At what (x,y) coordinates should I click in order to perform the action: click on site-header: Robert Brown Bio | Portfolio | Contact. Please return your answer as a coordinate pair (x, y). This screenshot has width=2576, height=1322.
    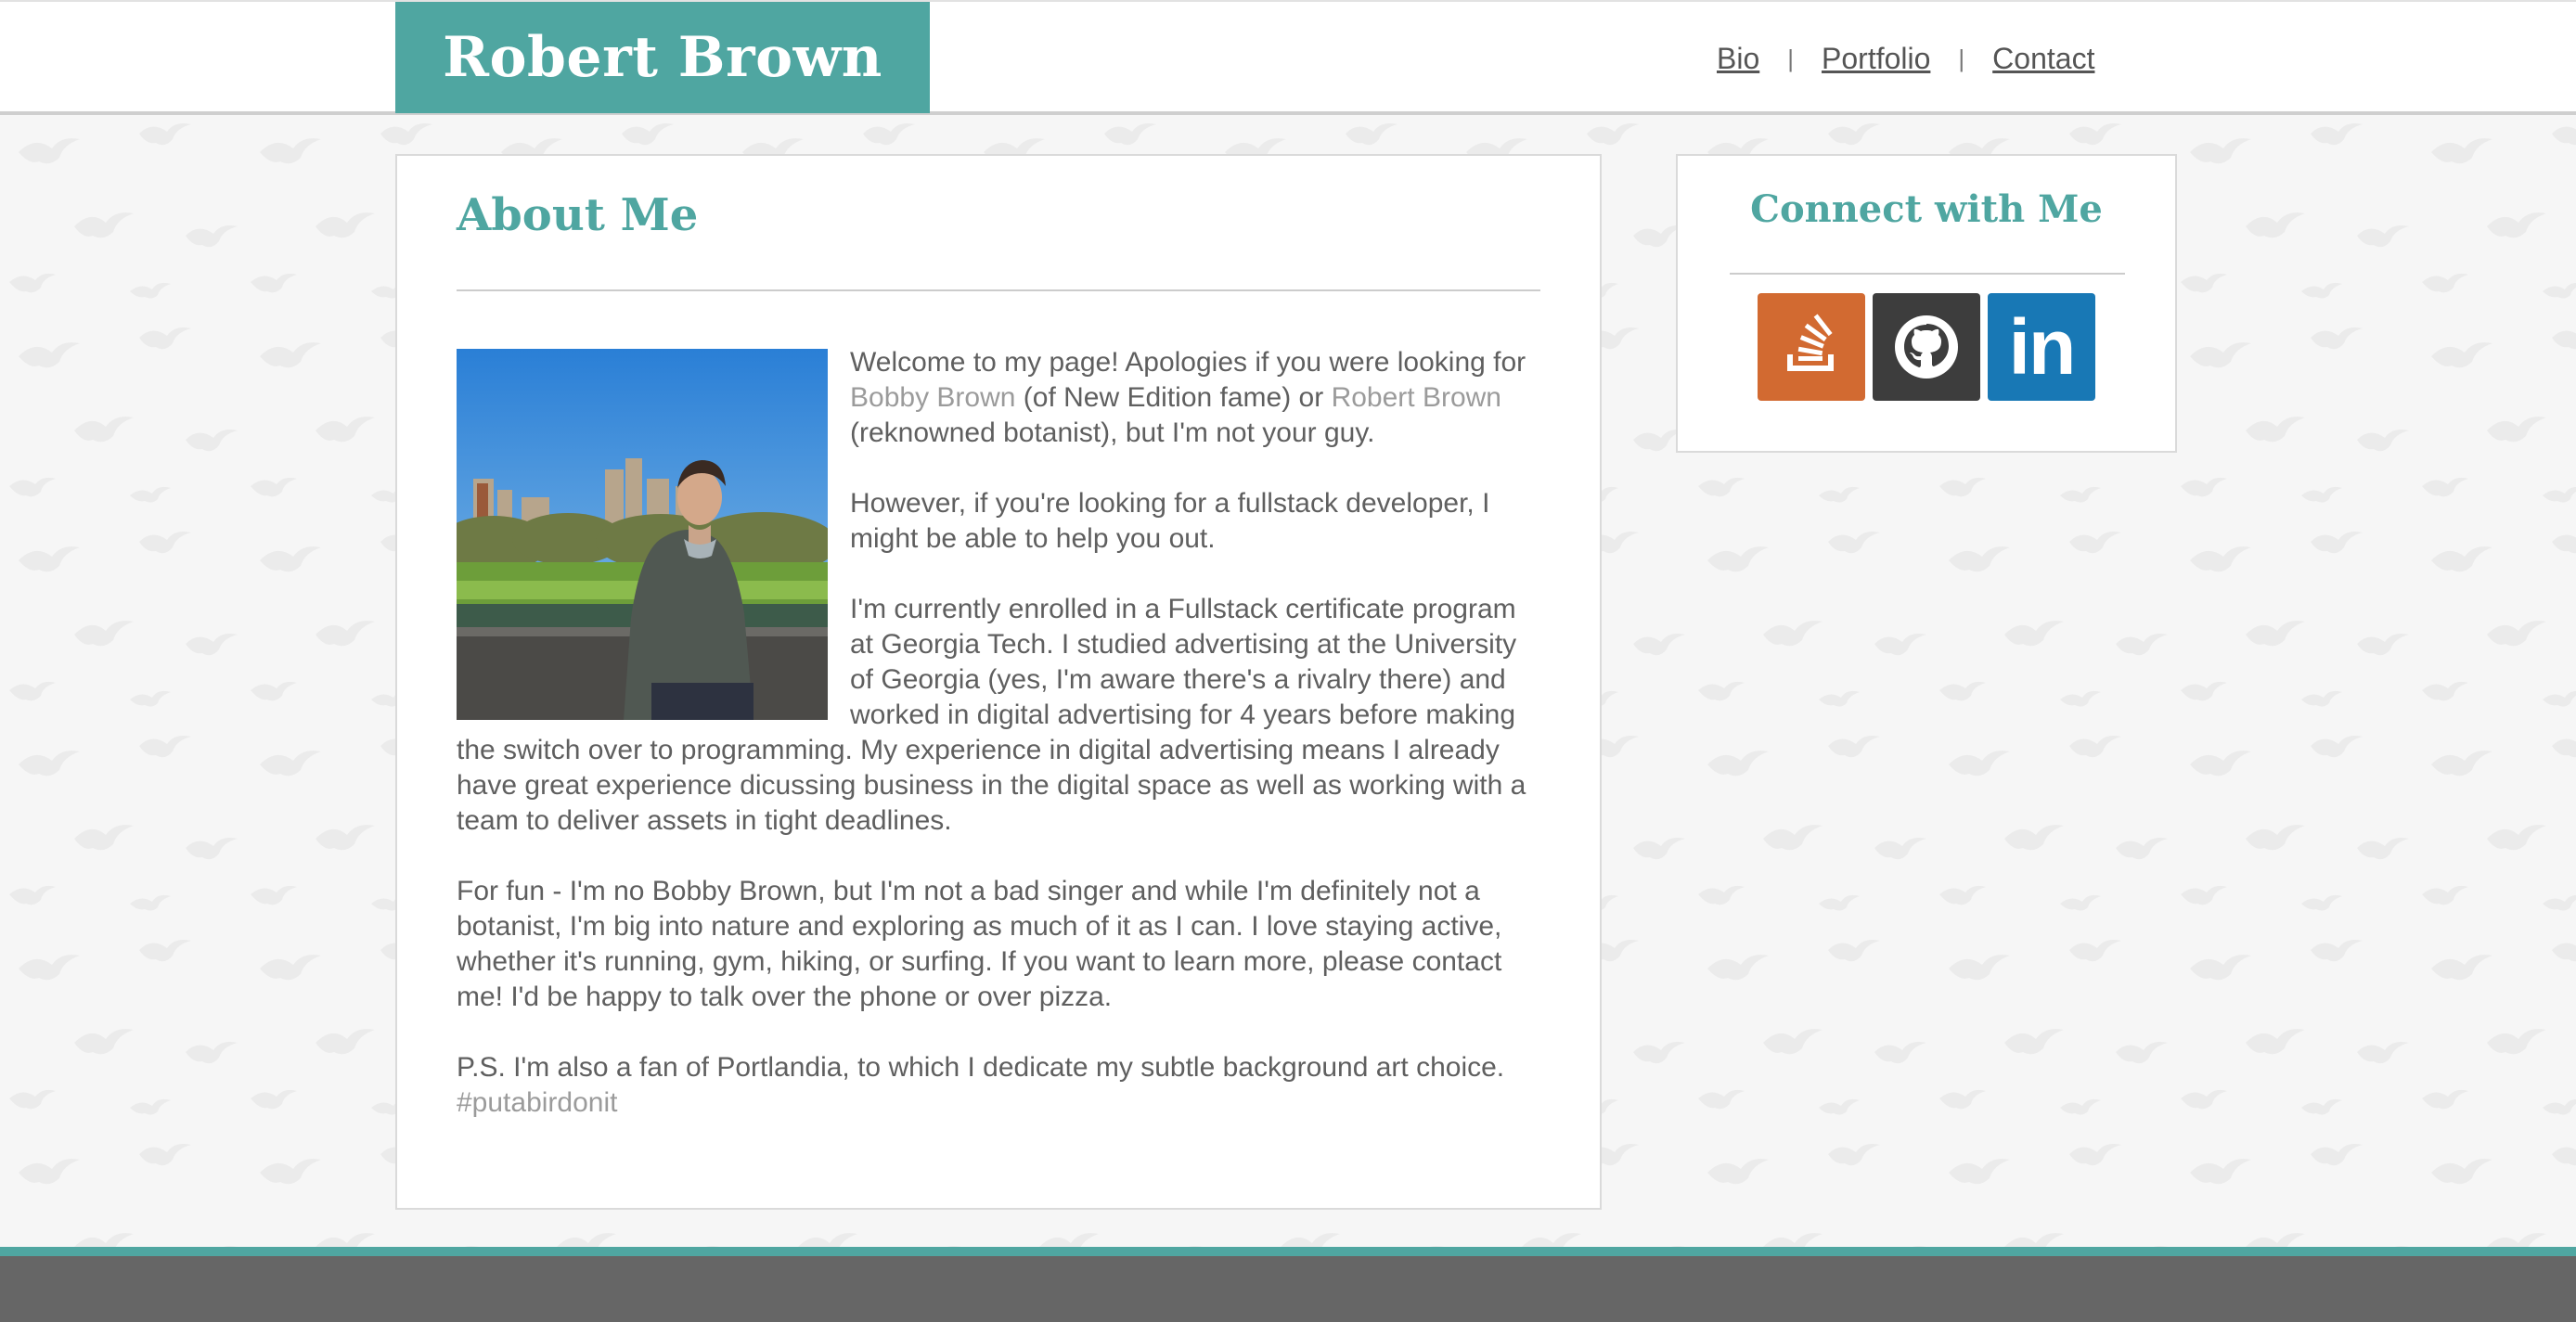
    Looking at the image, I should click on (1288, 57).